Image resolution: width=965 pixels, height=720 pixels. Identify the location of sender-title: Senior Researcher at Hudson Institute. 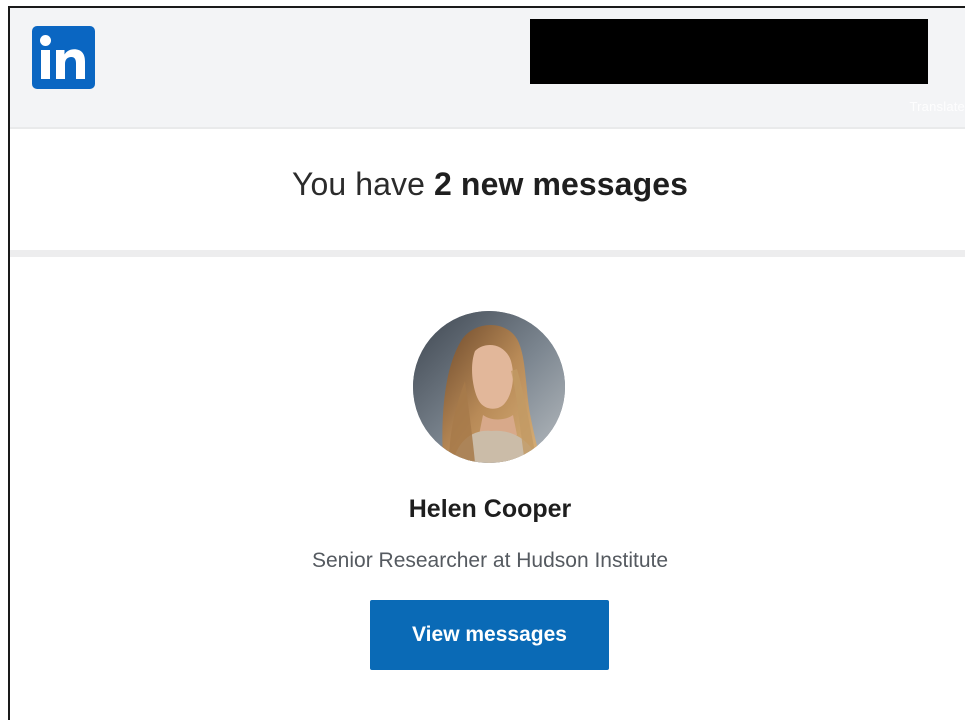
(490, 560).